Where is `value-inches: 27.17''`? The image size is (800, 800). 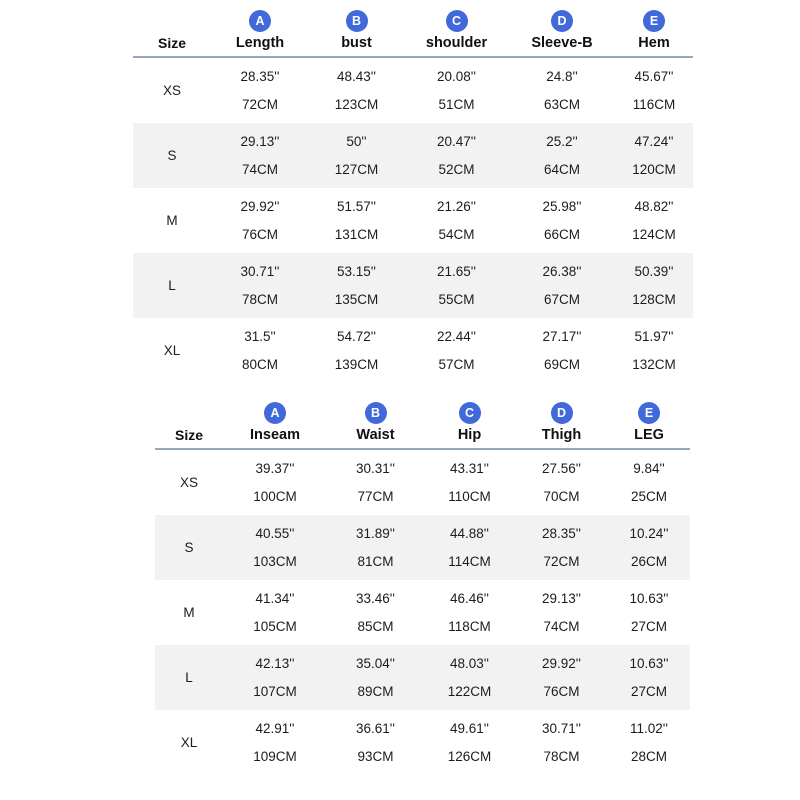 value-inches: 27.17'' is located at coordinates (562, 336).